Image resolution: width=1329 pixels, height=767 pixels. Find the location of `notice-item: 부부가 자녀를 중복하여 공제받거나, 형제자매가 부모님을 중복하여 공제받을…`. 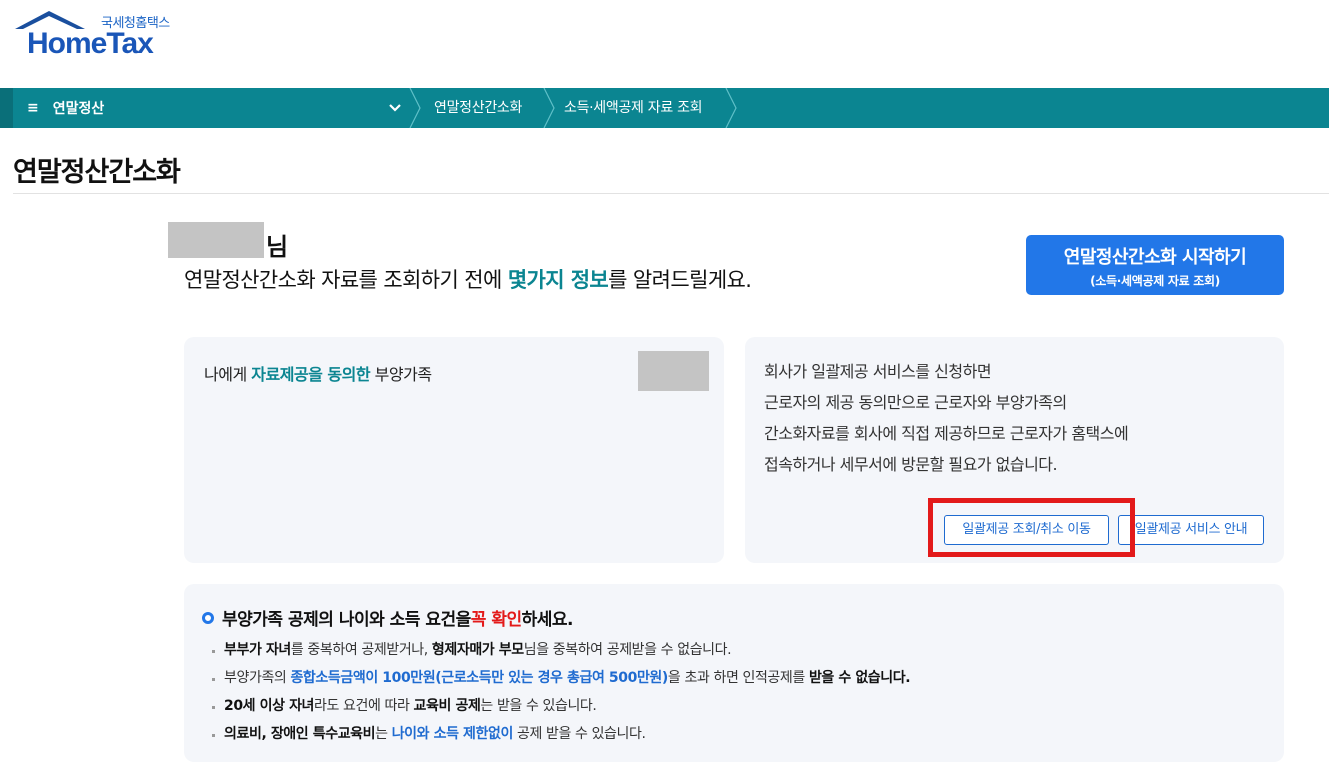

notice-item: 부부가 자녀를 중복하여 공제받거나, 형제자매가 부모님을 중복하여 공제받을… is located at coordinates (561, 650).